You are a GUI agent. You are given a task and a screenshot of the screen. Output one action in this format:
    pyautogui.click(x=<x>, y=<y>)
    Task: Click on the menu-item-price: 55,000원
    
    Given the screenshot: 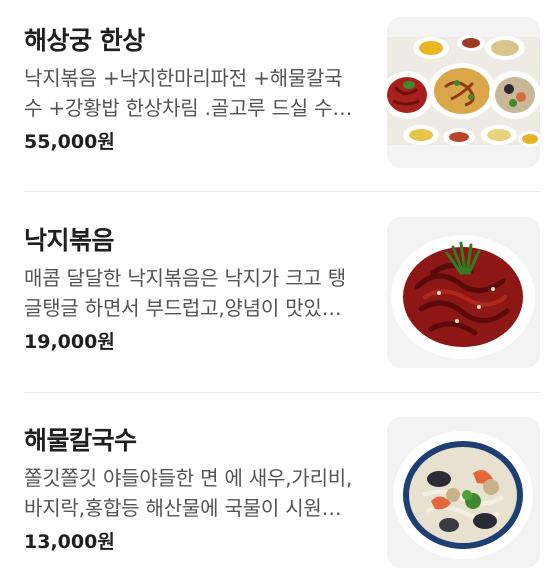 What is the action you would take?
    pyautogui.click(x=69, y=142)
    